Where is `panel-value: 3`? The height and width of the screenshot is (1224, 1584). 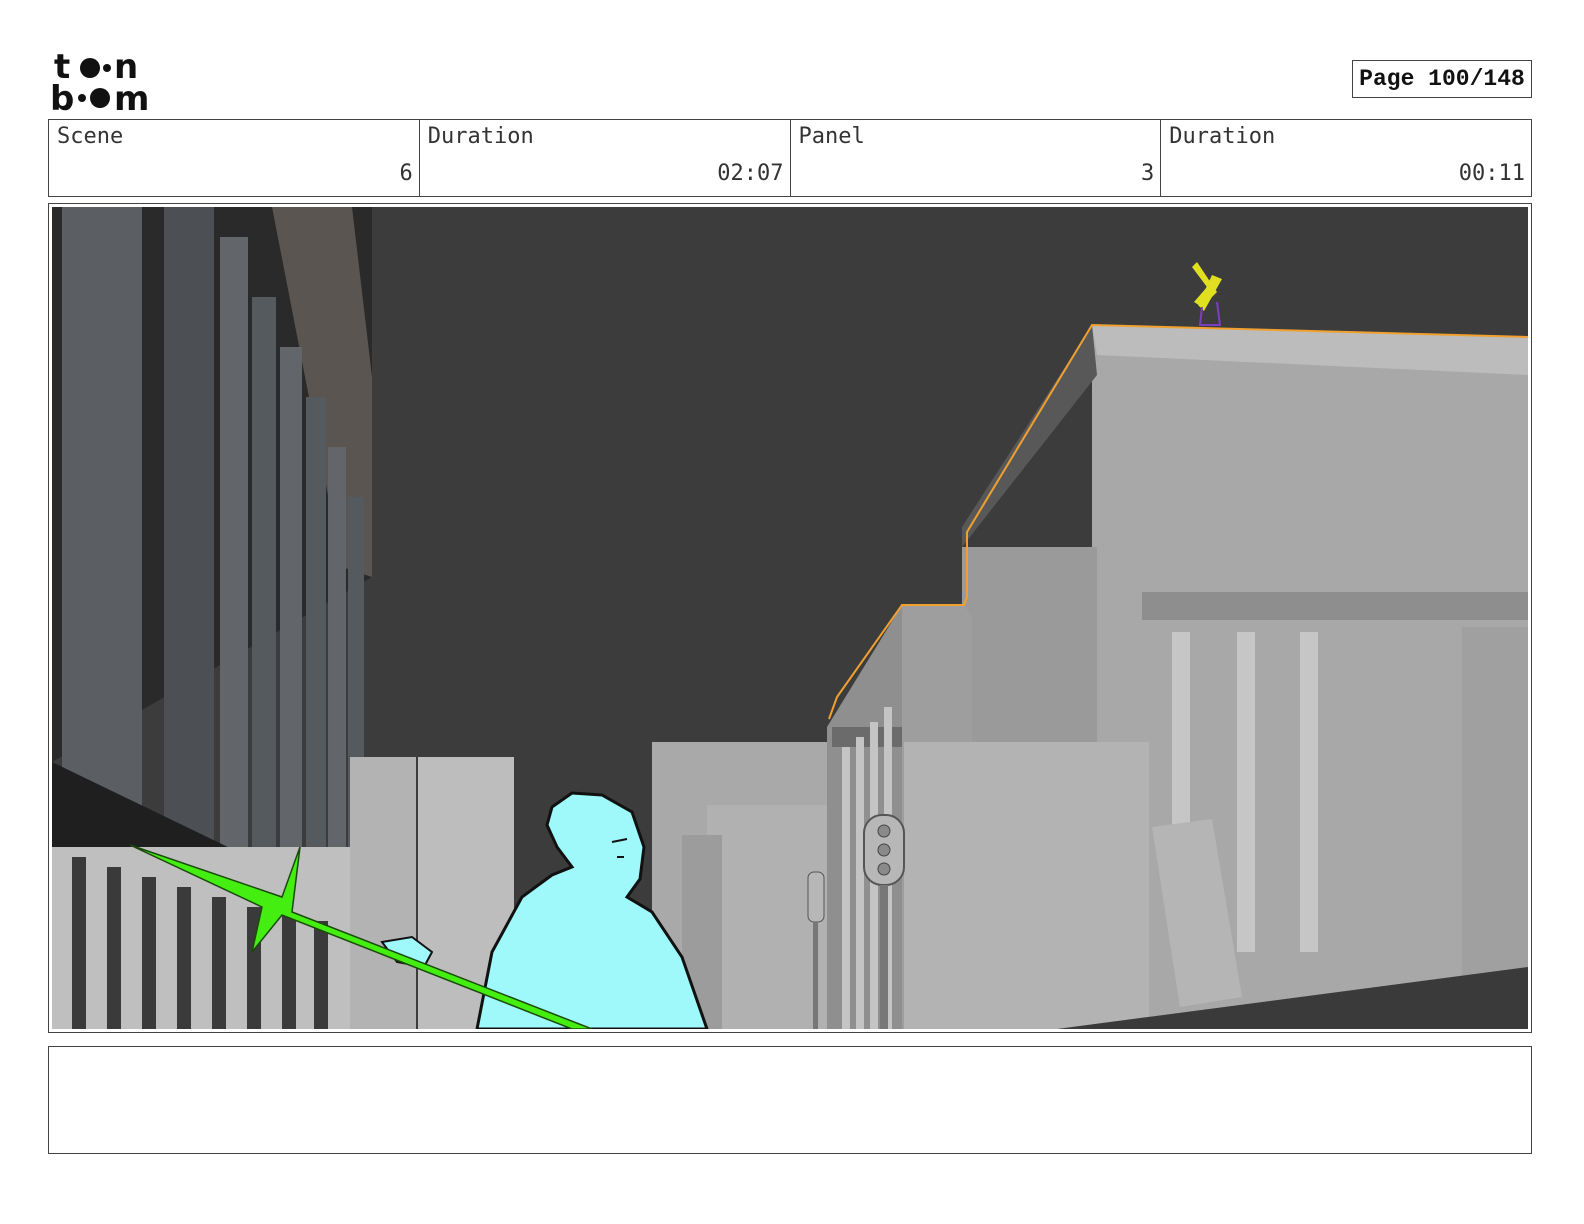
panel-value: 3 is located at coordinates (1148, 173).